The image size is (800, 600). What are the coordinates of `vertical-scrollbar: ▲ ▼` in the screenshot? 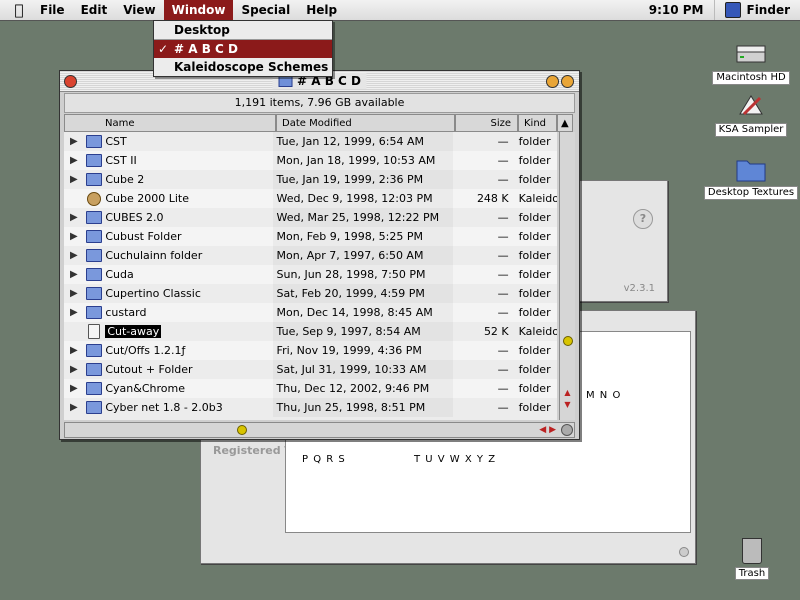 It's located at (567, 276).